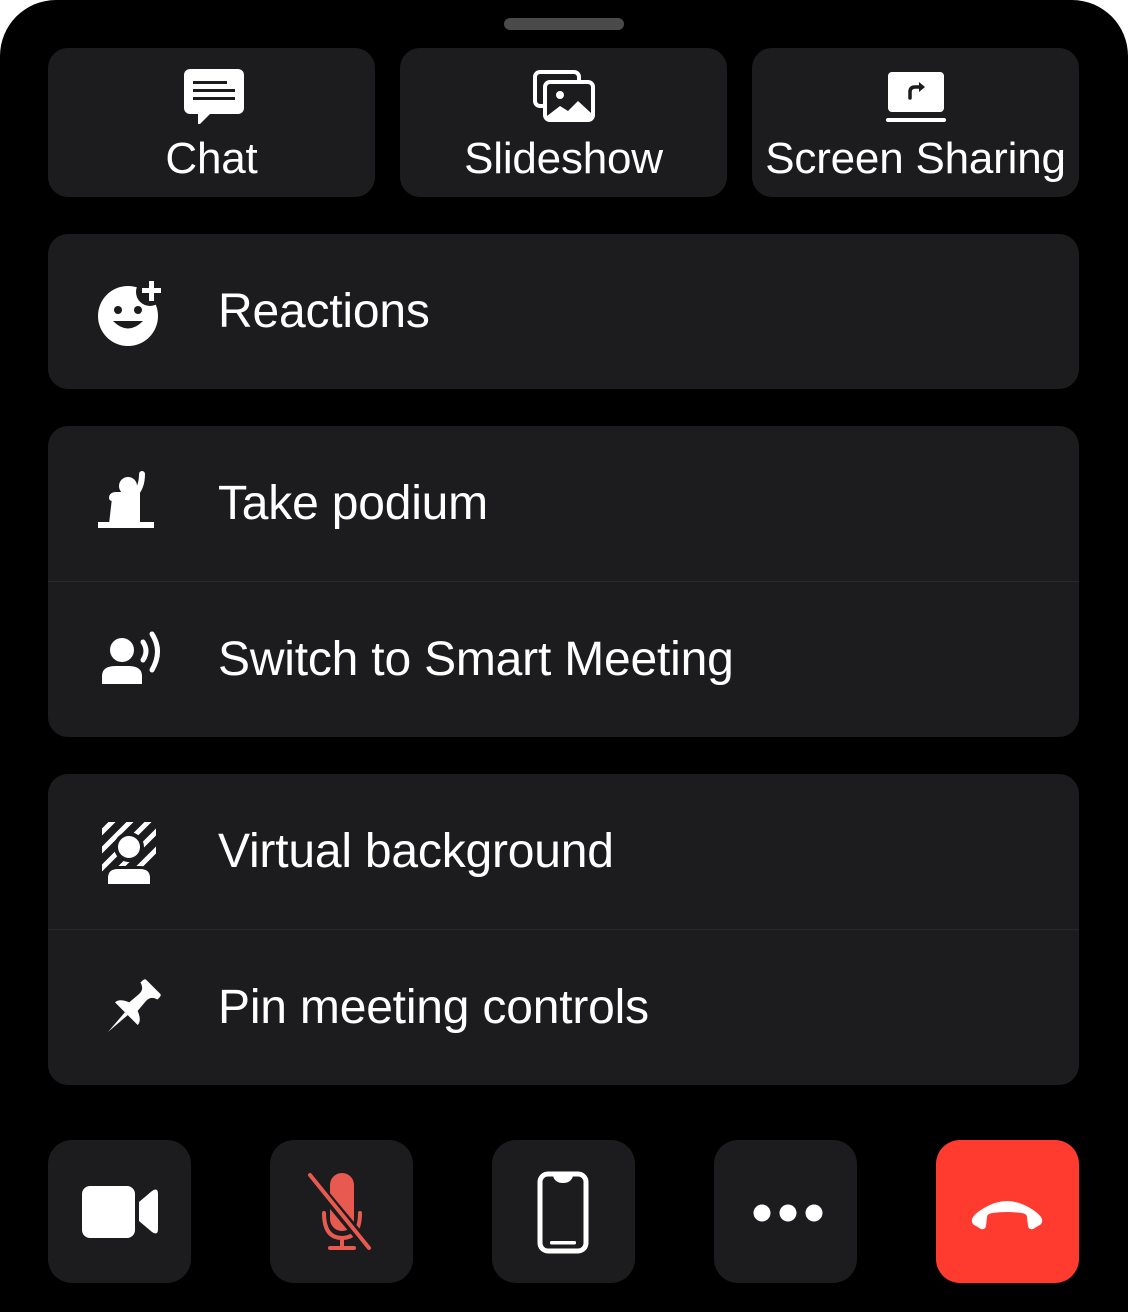 Image resolution: width=1128 pixels, height=1312 pixels. What do you see at coordinates (915, 158) in the screenshot?
I see `screen-sharing-label: Screen Sharing` at bounding box center [915, 158].